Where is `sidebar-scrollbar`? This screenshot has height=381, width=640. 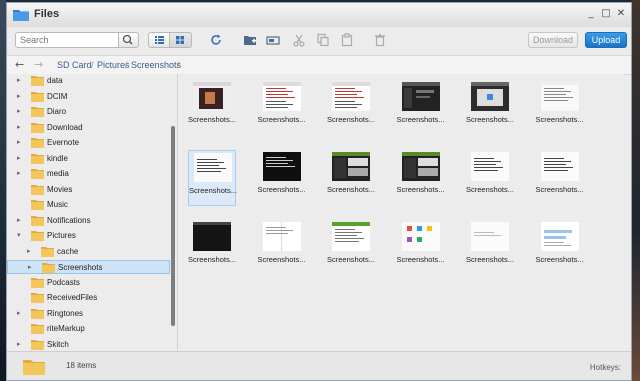
sidebar-scrollbar is located at coordinates (173, 226).